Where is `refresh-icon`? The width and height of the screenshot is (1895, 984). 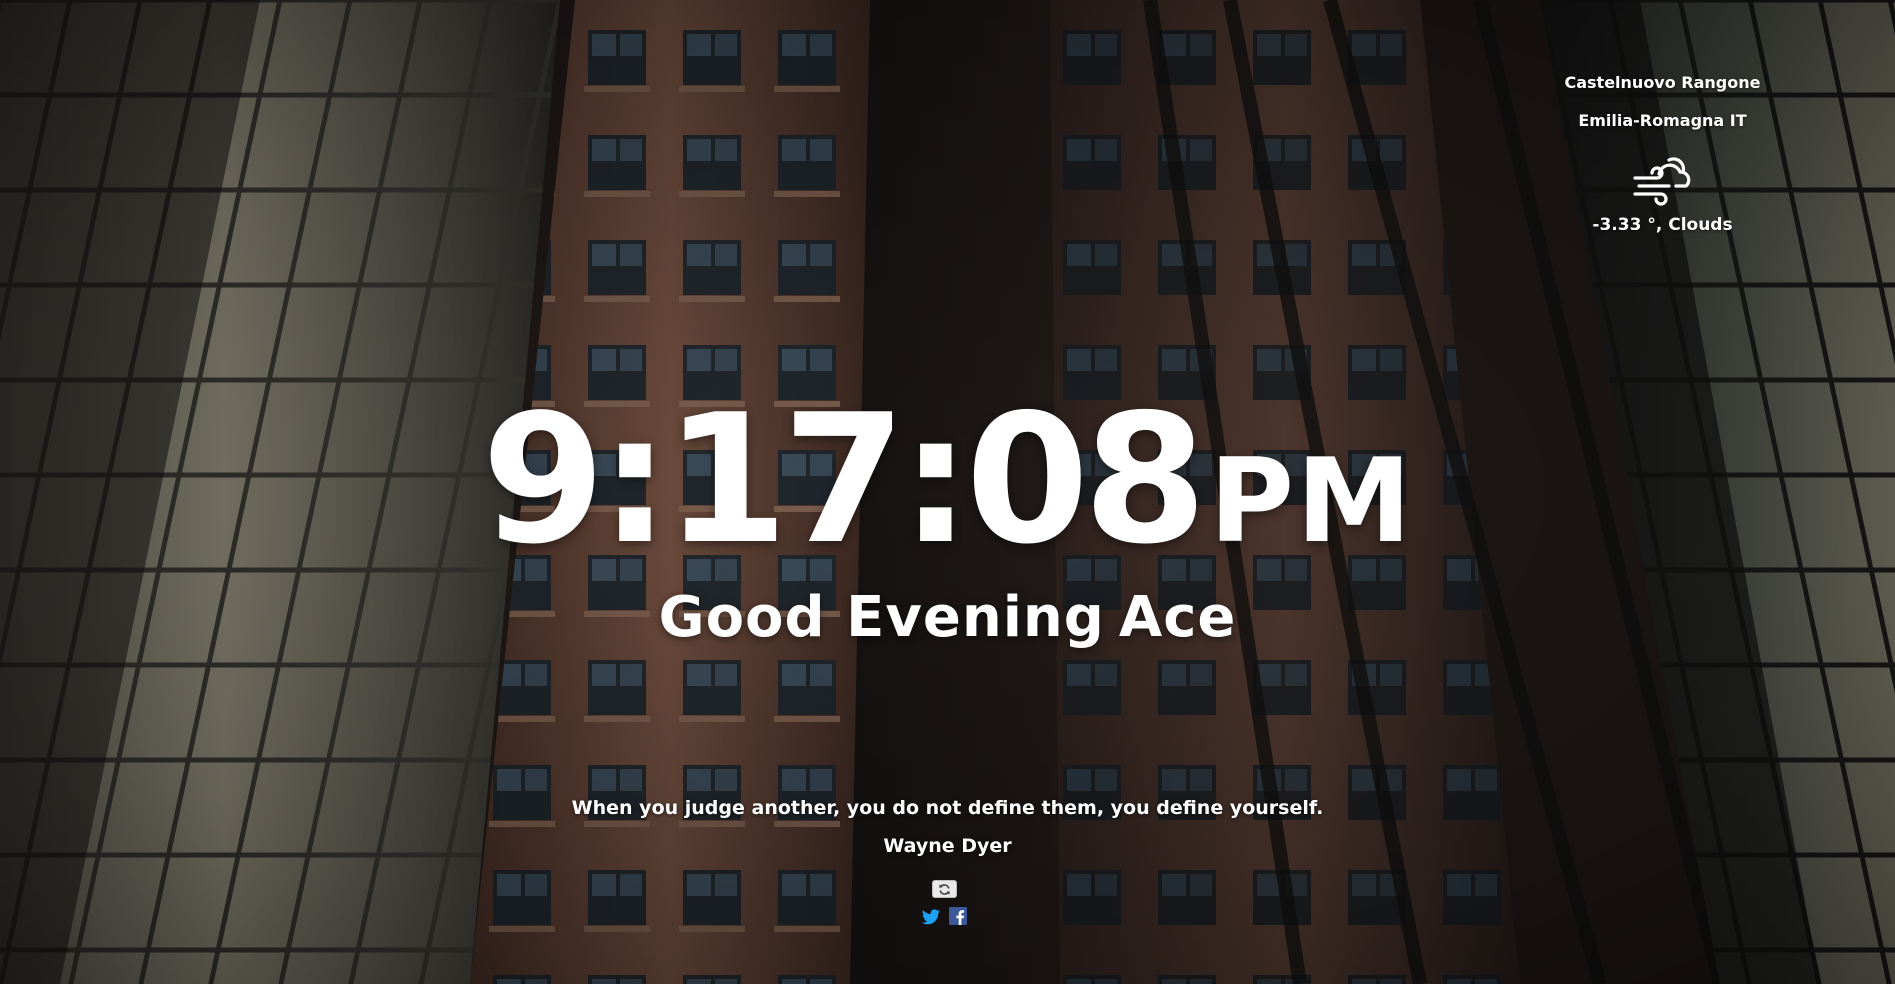 refresh-icon is located at coordinates (944, 889).